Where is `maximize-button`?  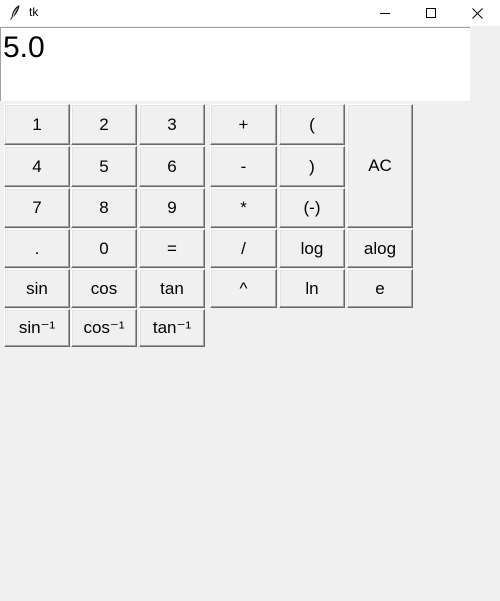 maximize-button is located at coordinates (431, 13).